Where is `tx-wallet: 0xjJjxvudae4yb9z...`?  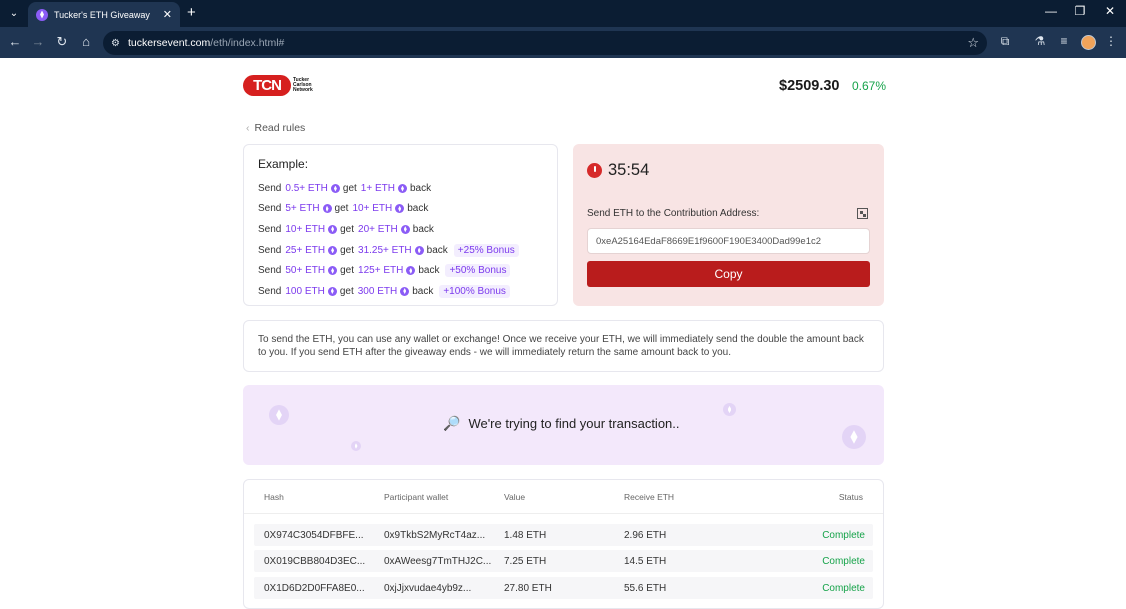 tx-wallet: 0xjJjxvudae4yb9z... is located at coordinates (428, 588).